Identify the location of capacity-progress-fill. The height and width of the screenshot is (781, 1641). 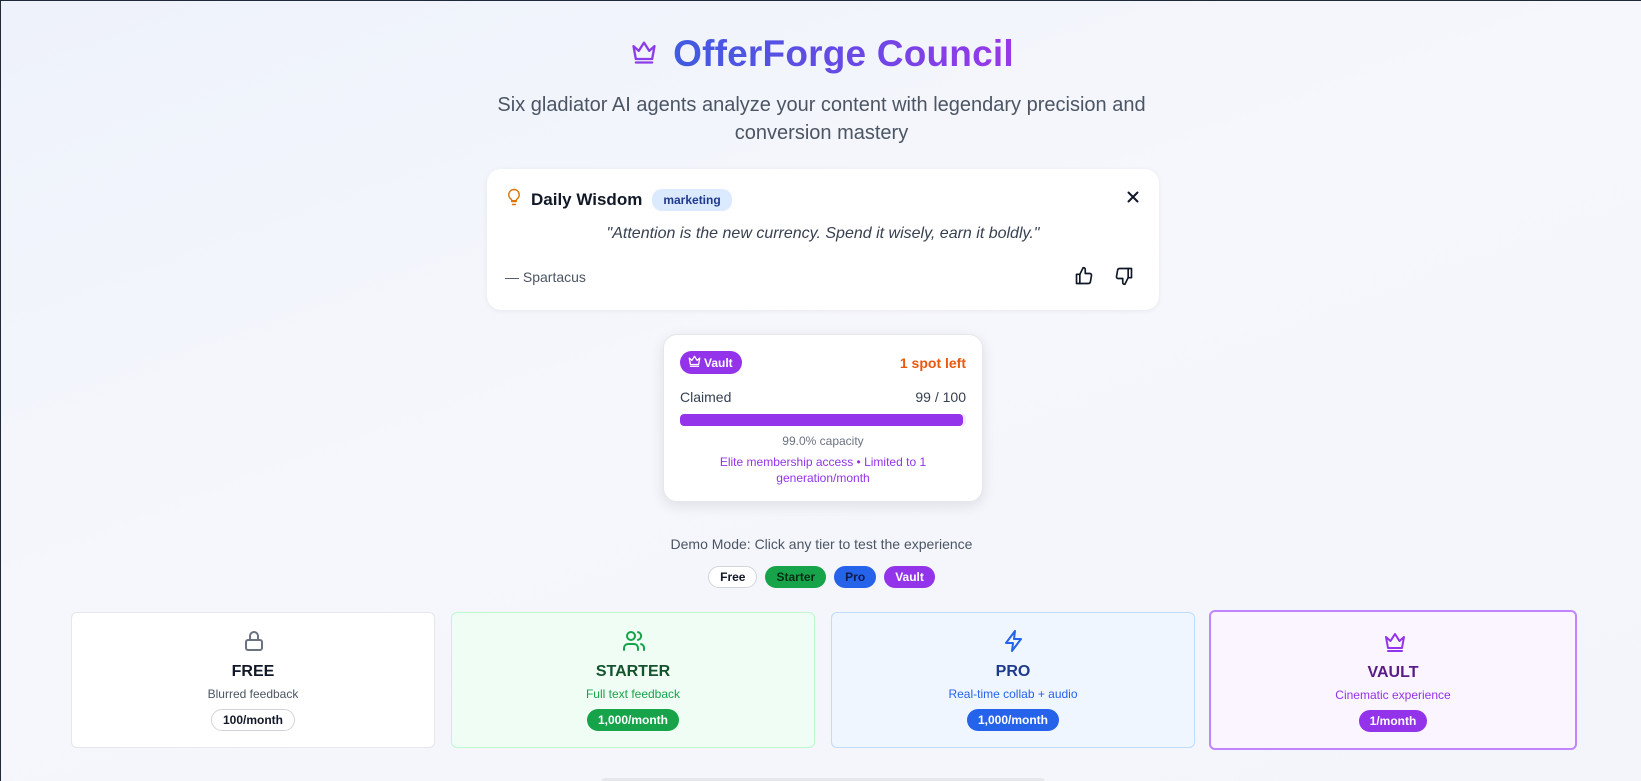
(822, 420).